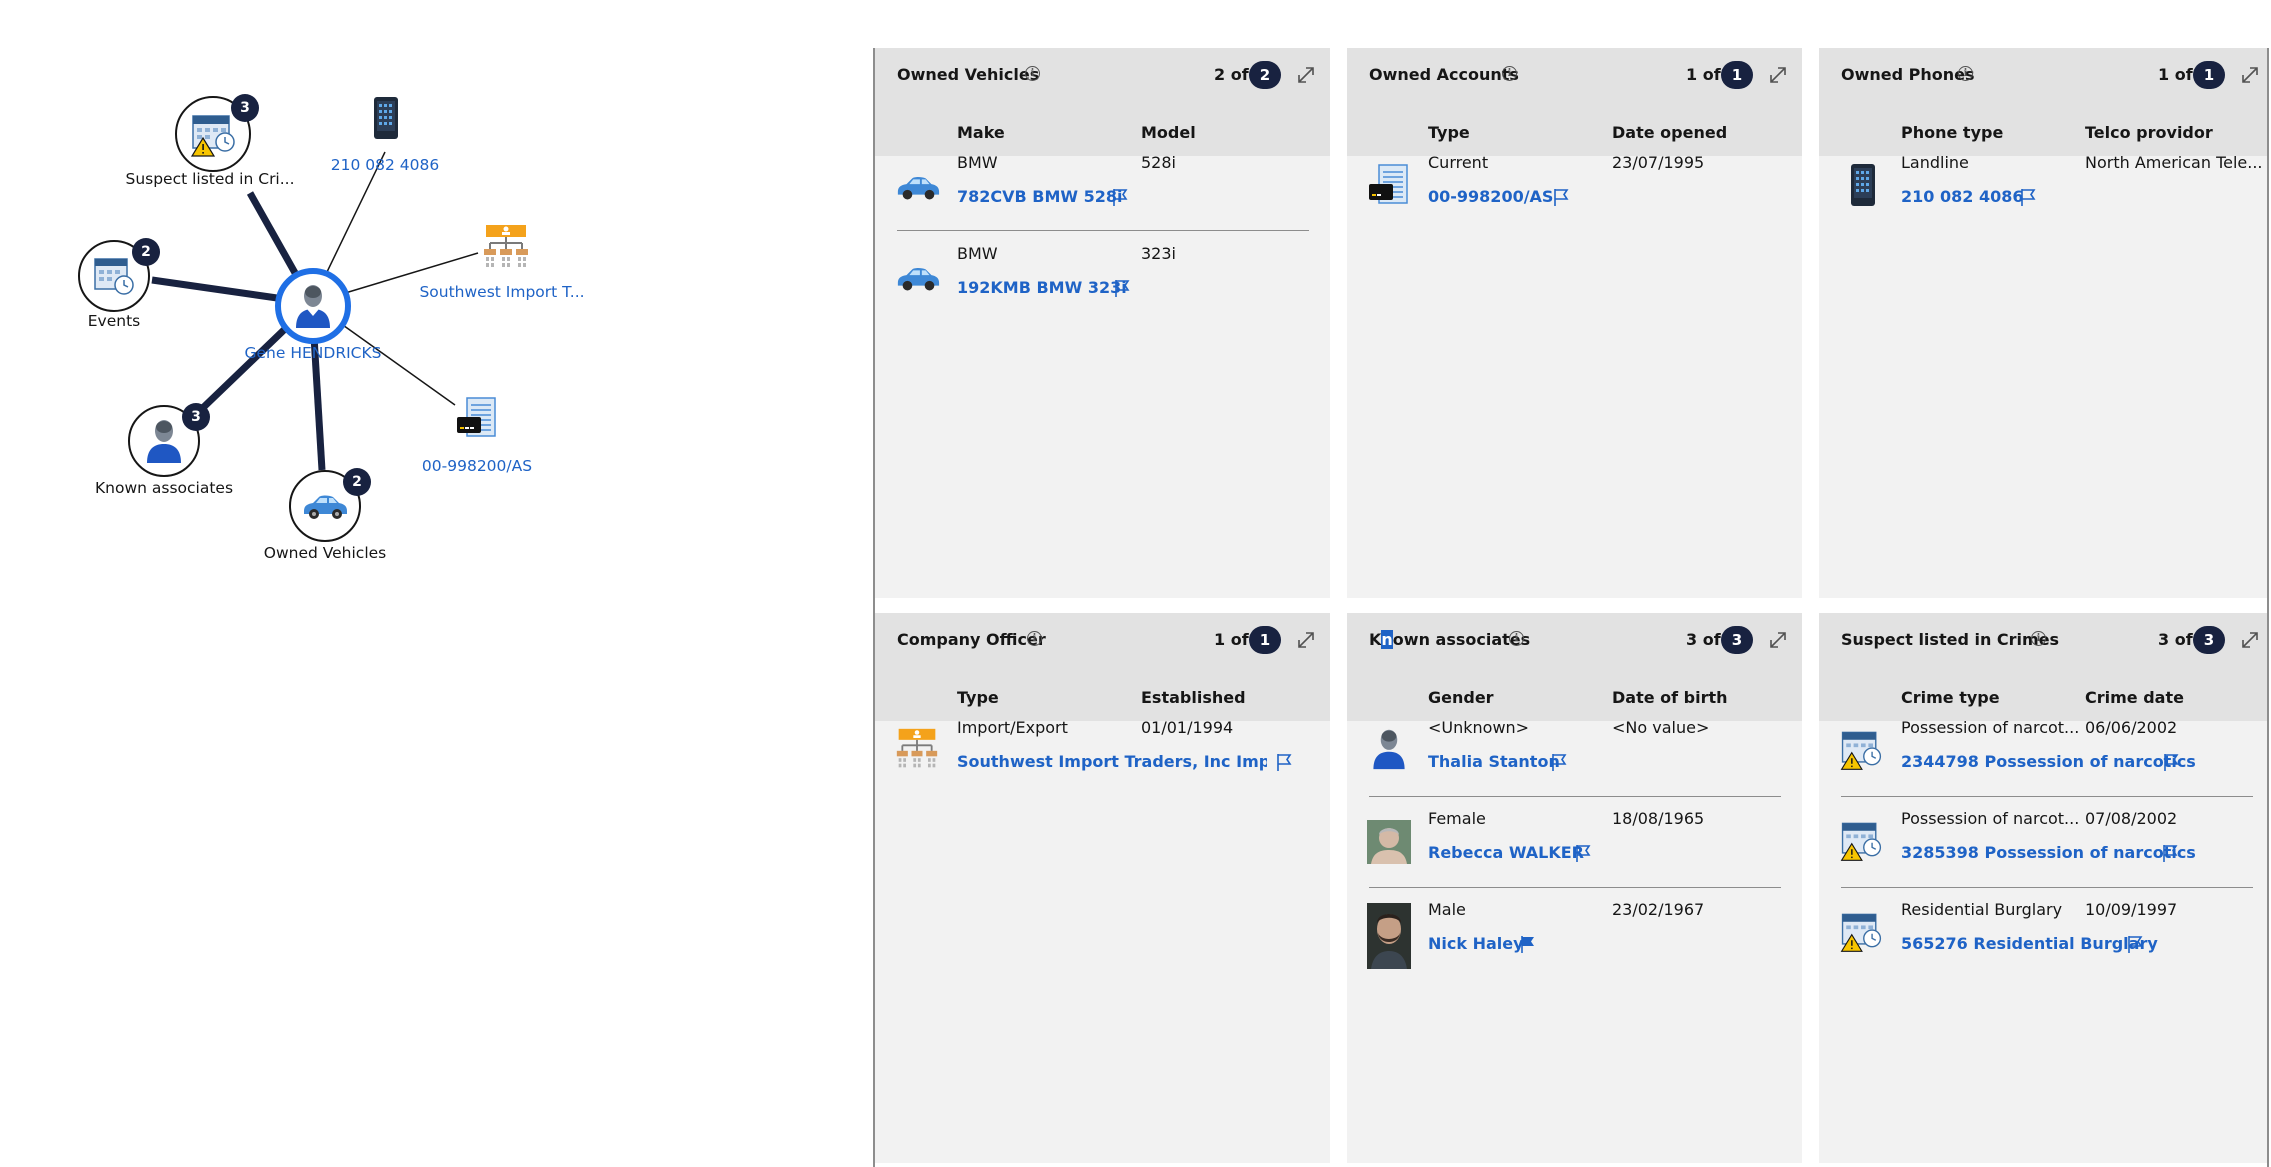  Describe the element at coordinates (1389, 749) in the screenshot. I see `person-icon` at that location.